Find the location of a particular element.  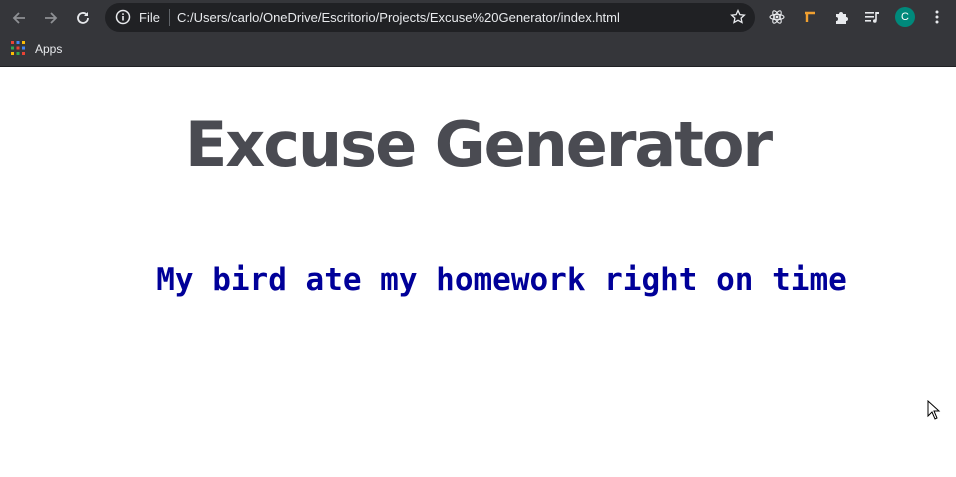

extensions-button is located at coordinates (841, 17).